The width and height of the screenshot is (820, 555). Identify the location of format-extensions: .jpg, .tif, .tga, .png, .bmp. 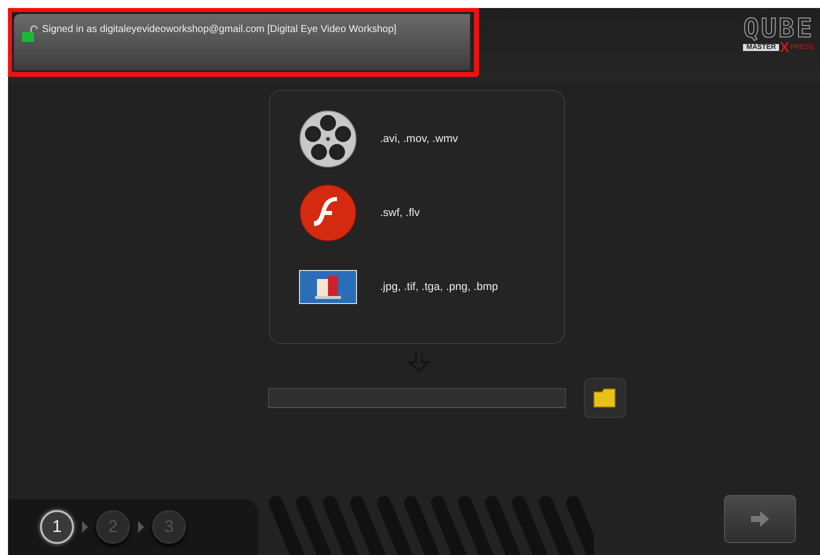
(439, 287).